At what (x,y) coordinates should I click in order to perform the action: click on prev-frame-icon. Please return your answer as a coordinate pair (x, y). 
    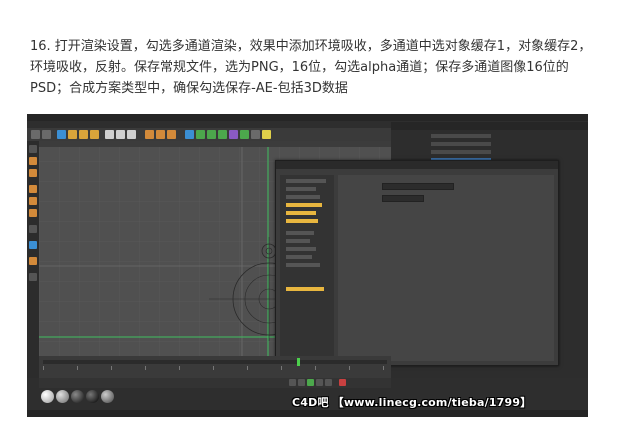
    Looking at the image, I should click on (301, 382).